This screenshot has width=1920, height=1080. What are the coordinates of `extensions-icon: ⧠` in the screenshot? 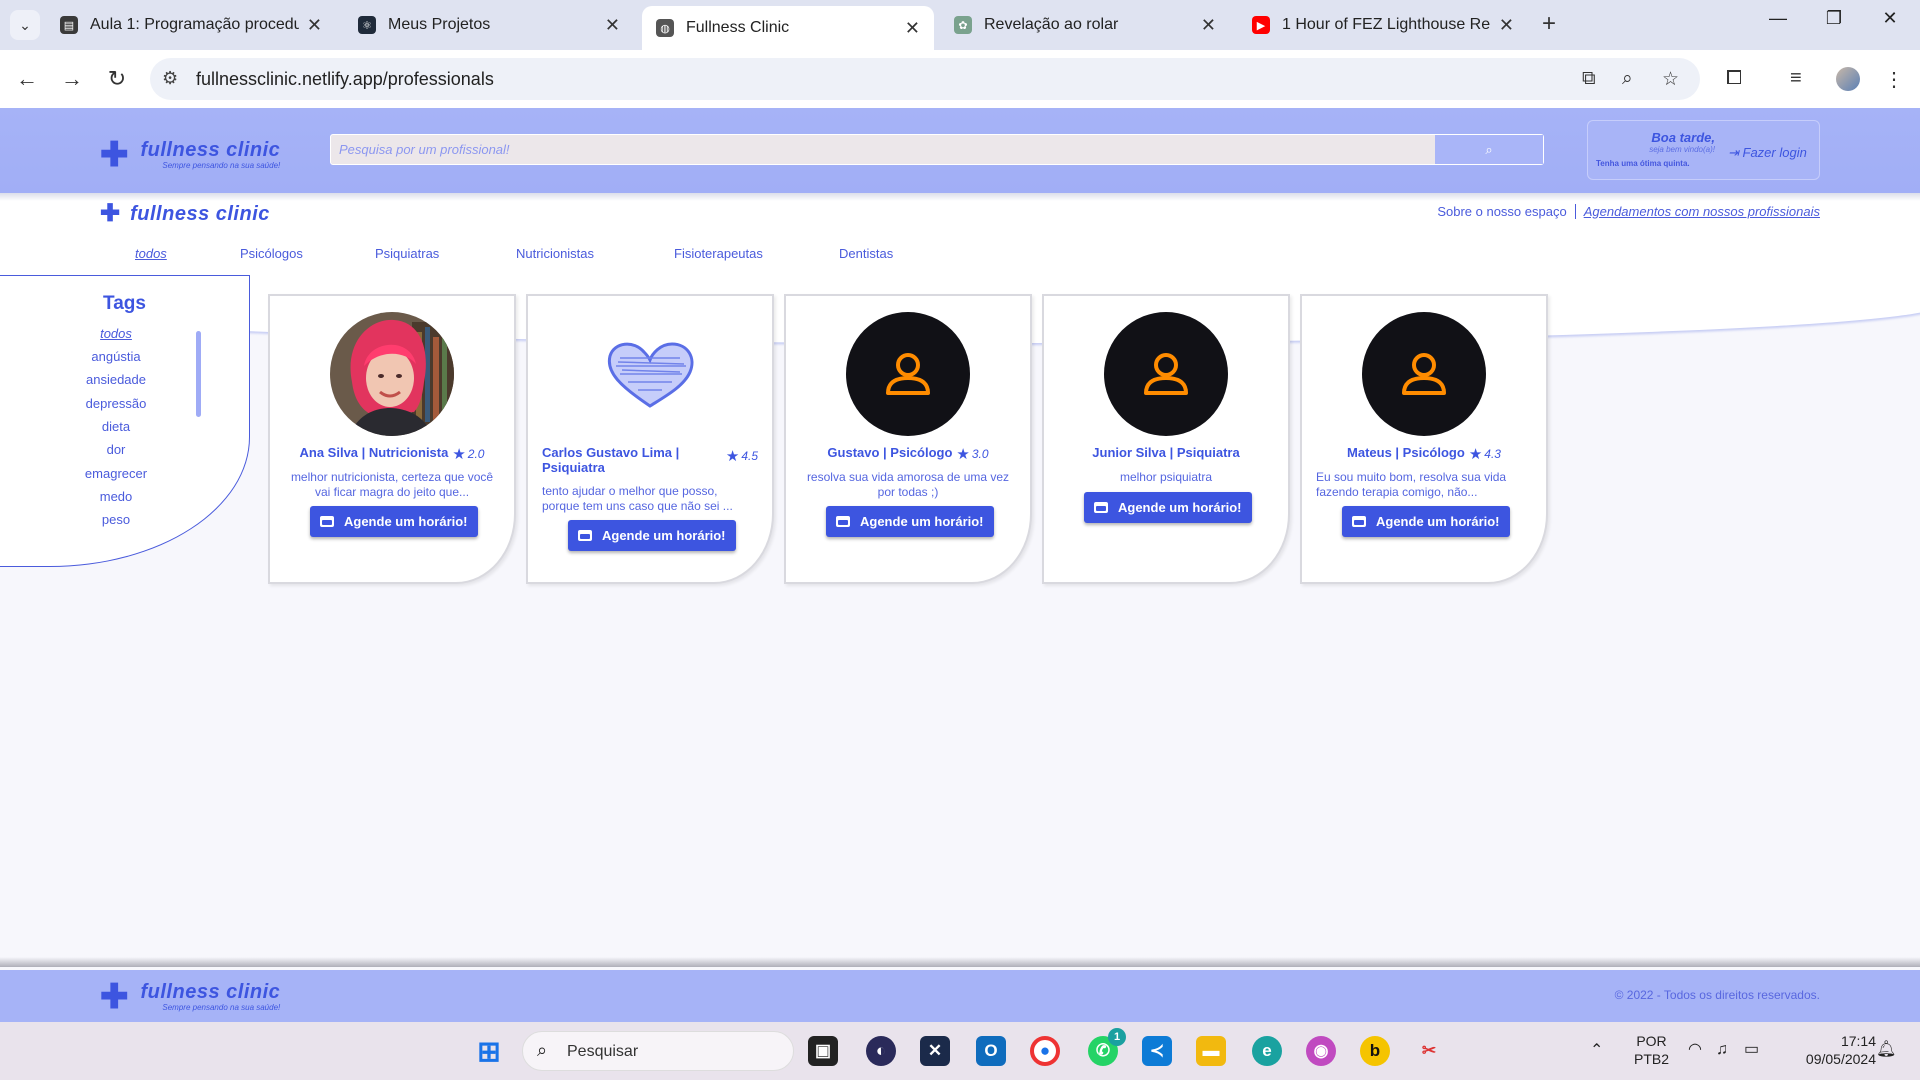 It's located at (1734, 78).